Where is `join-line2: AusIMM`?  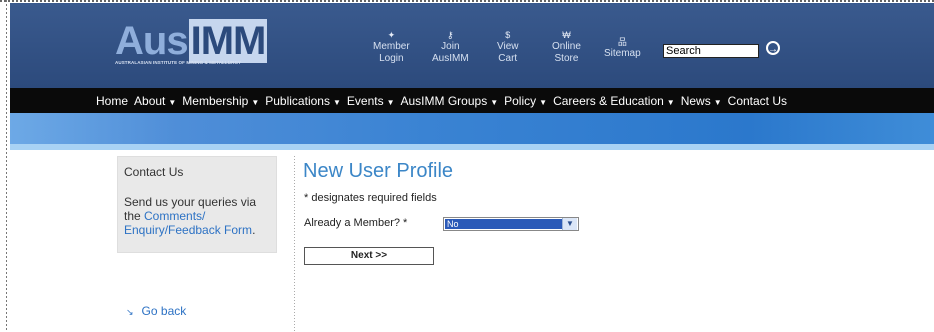 join-line2: AusIMM is located at coordinates (450, 58).